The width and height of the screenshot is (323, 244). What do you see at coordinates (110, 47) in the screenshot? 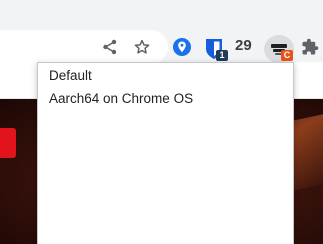
I see `share-icon` at bounding box center [110, 47].